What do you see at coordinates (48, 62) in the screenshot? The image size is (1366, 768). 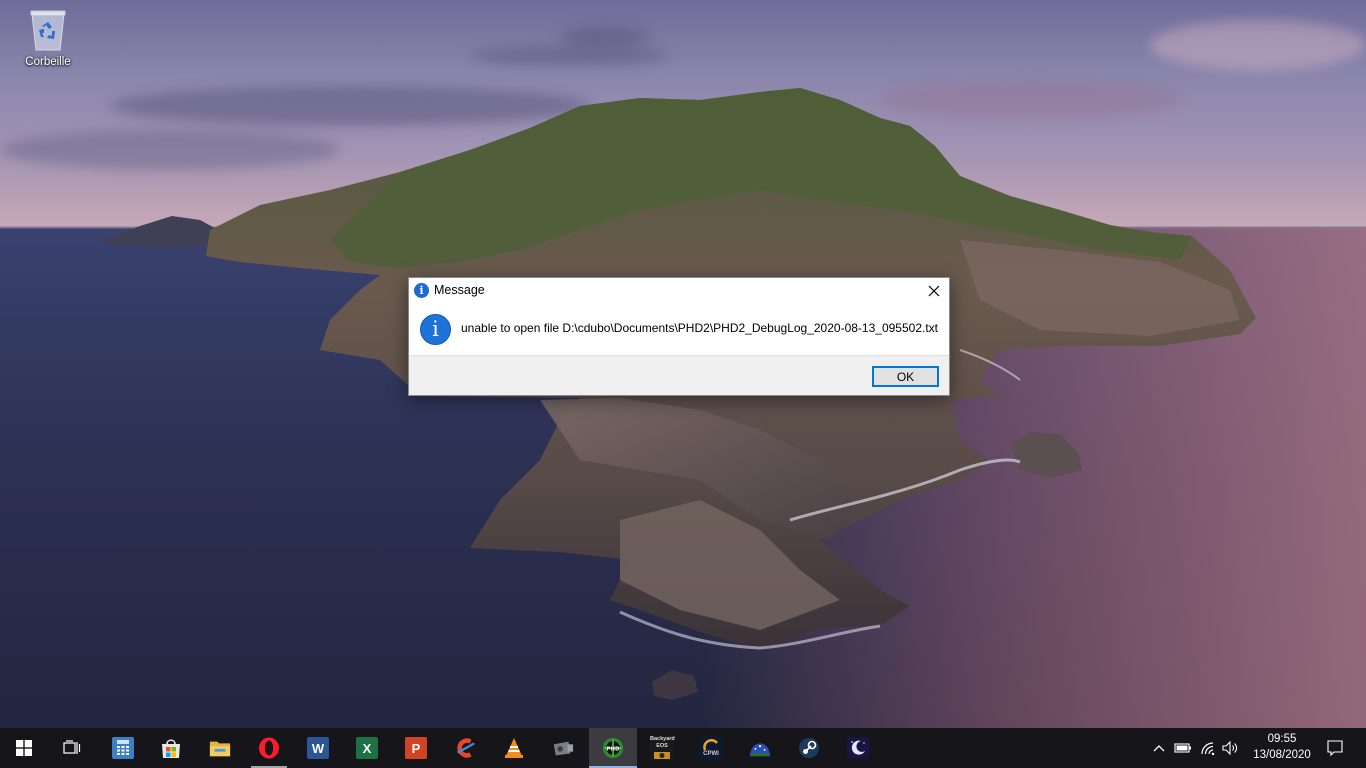 I see `recycle-bin-label: Corbeille` at bounding box center [48, 62].